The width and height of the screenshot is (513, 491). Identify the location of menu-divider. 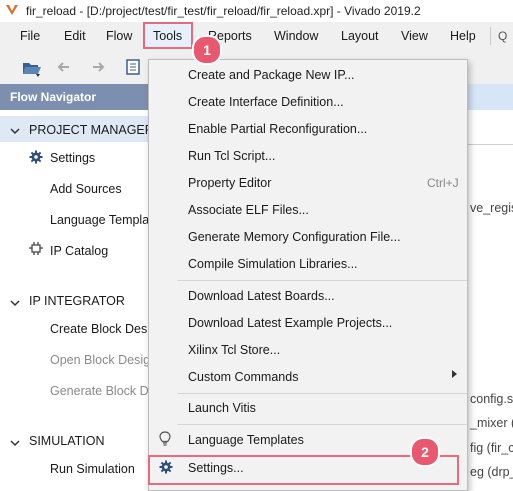
(490, 36).